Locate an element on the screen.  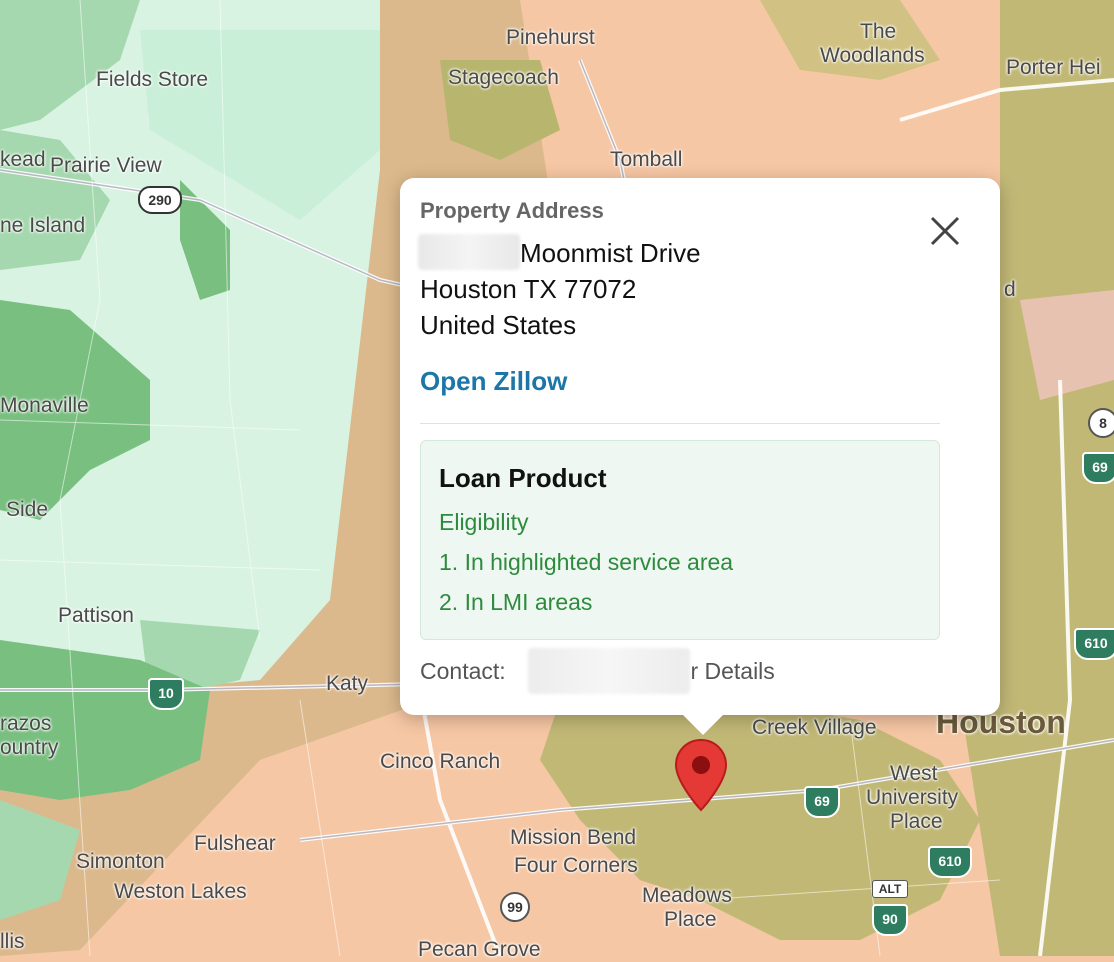
place-meadows-place: Meadows is located at coordinates (687, 895).